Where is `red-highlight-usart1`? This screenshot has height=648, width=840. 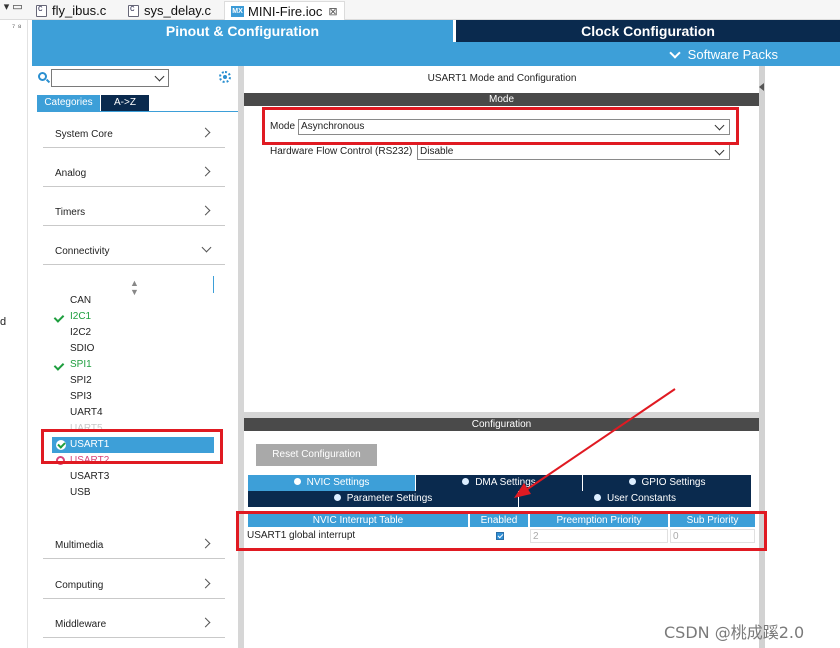 red-highlight-usart1 is located at coordinates (132, 446).